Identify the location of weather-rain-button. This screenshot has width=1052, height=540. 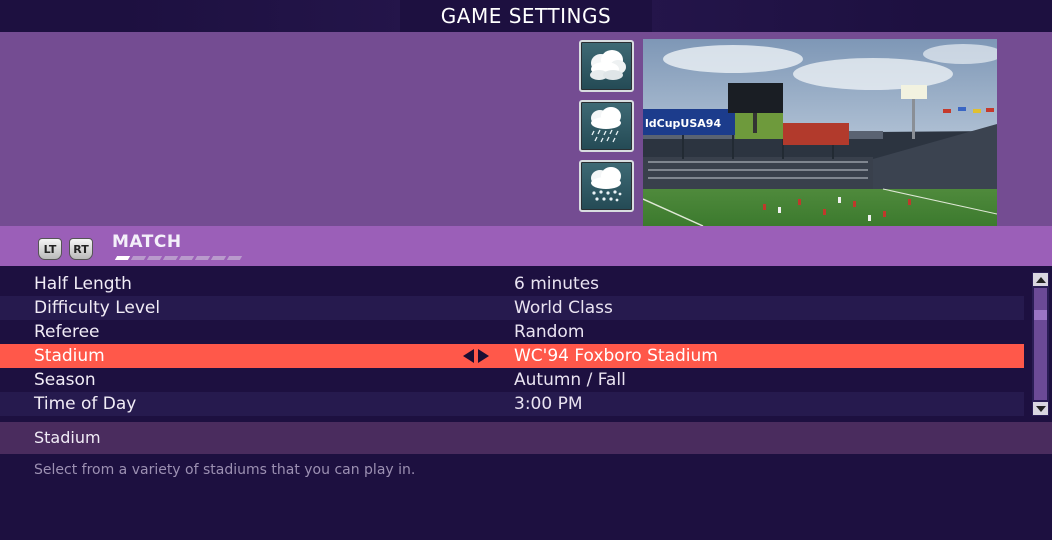
(606, 126).